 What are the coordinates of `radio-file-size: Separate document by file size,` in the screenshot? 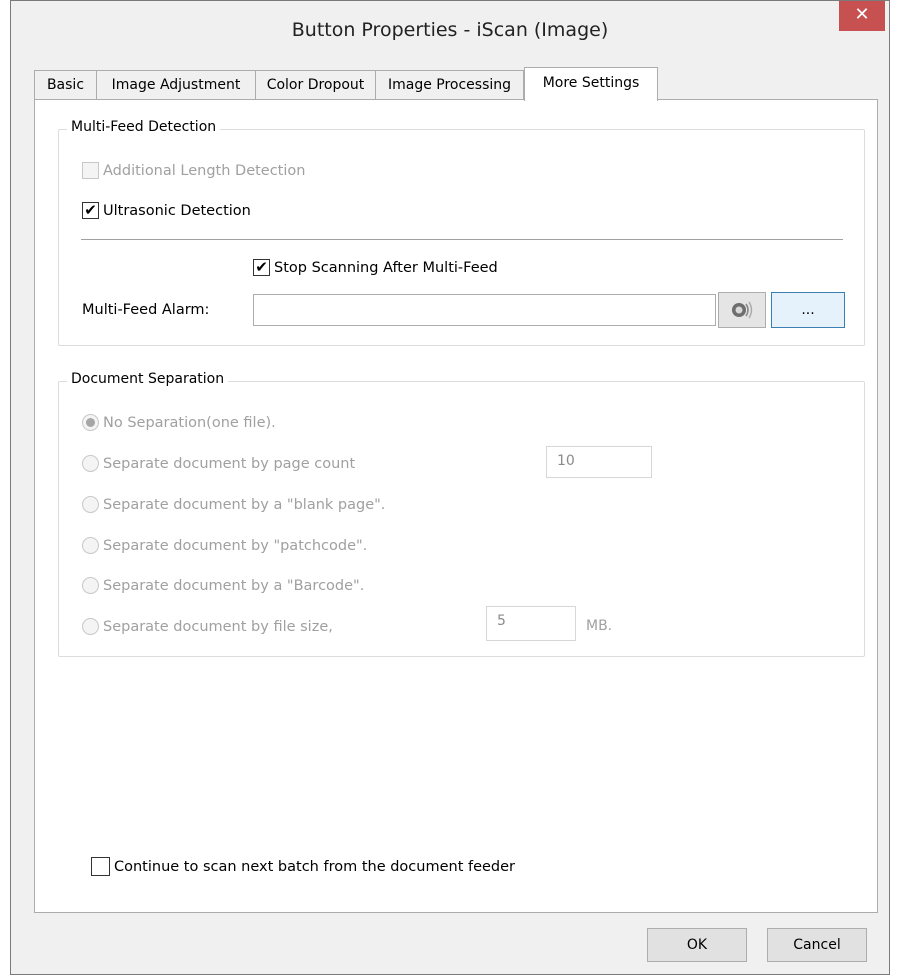 It's located at (207, 626).